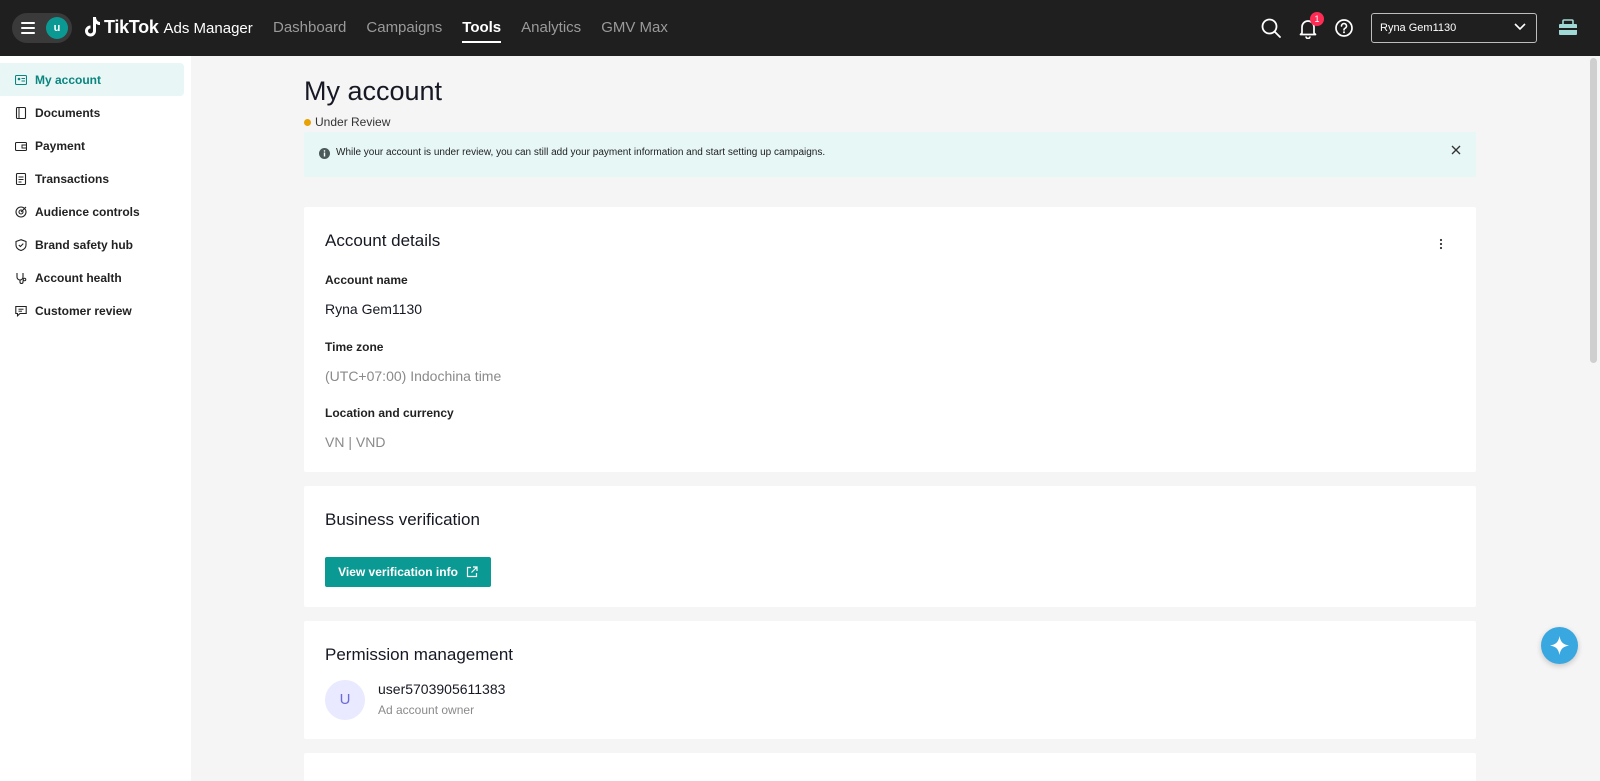 This screenshot has width=1600, height=781. What do you see at coordinates (383, 240) in the screenshot?
I see `account-details-title: Account details` at bounding box center [383, 240].